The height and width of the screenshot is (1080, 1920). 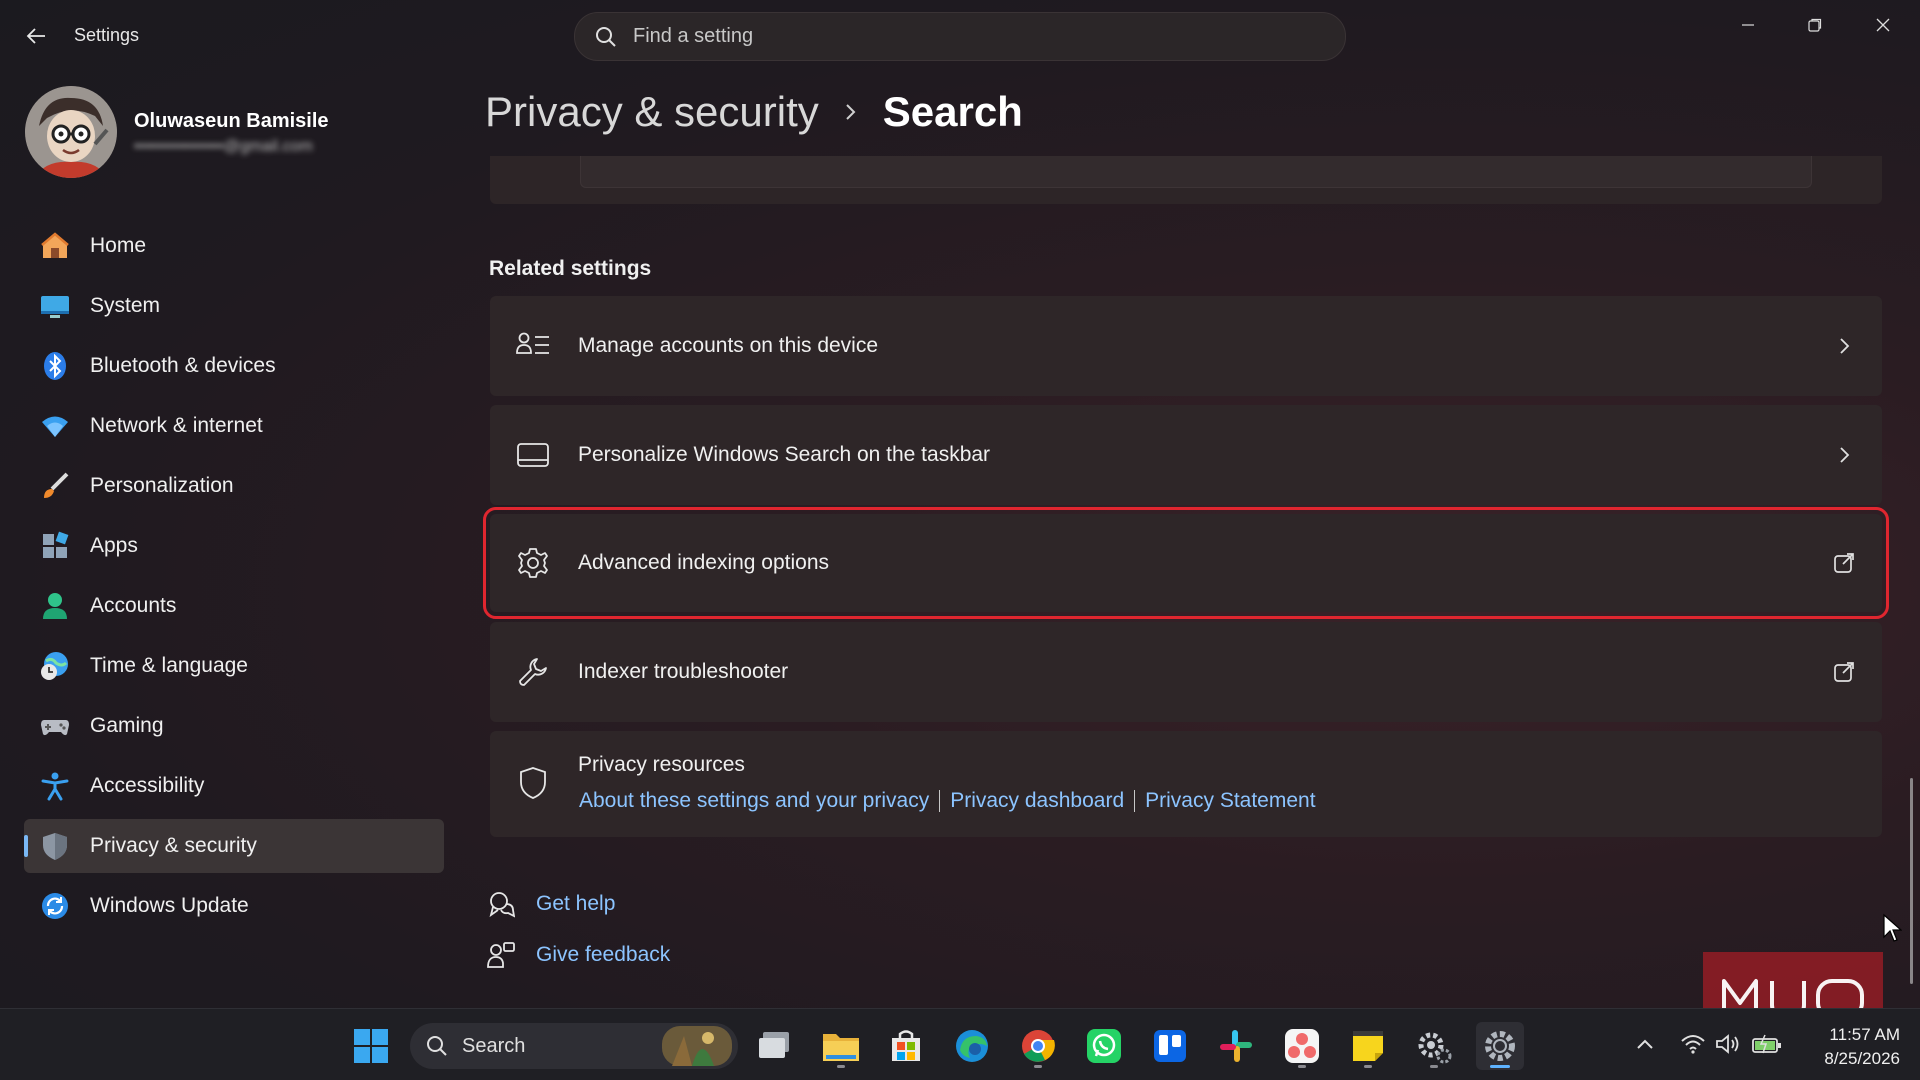 What do you see at coordinates (1748, 25) in the screenshot?
I see `minimize-button` at bounding box center [1748, 25].